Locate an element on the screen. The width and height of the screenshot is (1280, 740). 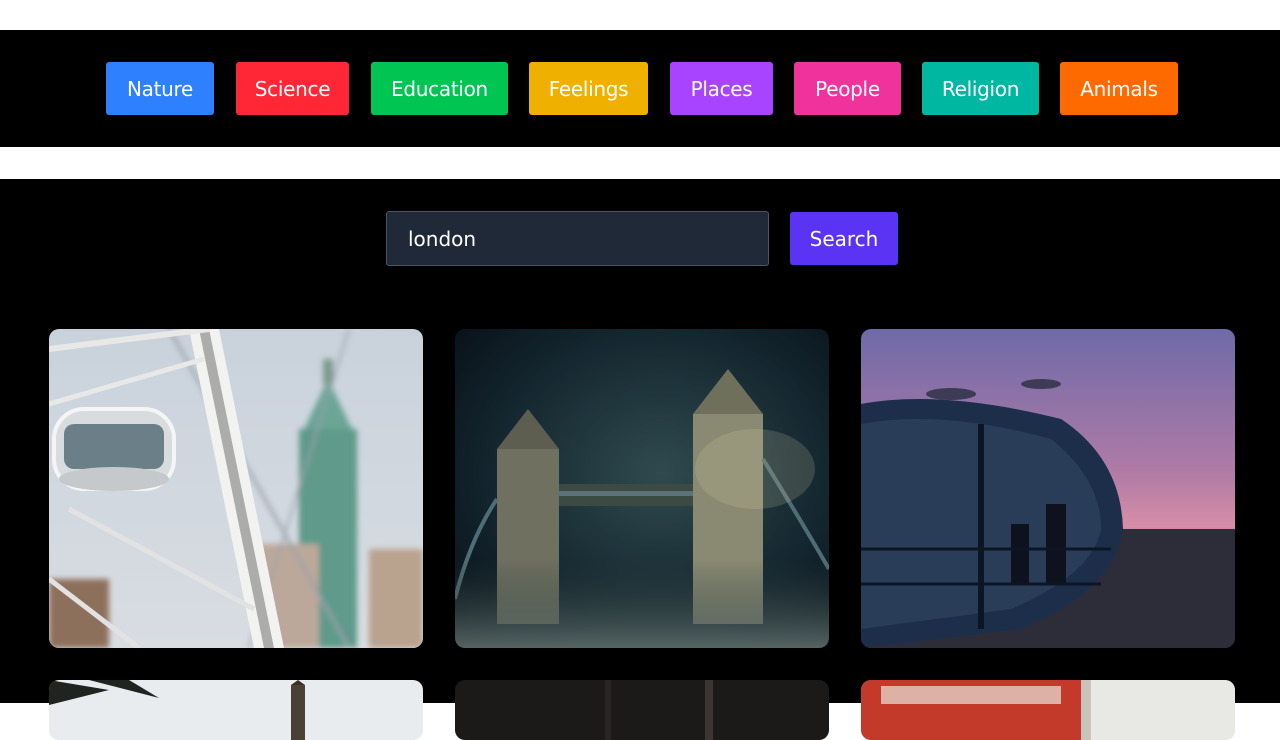
gallery-image-london-eye-pod-sunset is located at coordinates (1048, 488).